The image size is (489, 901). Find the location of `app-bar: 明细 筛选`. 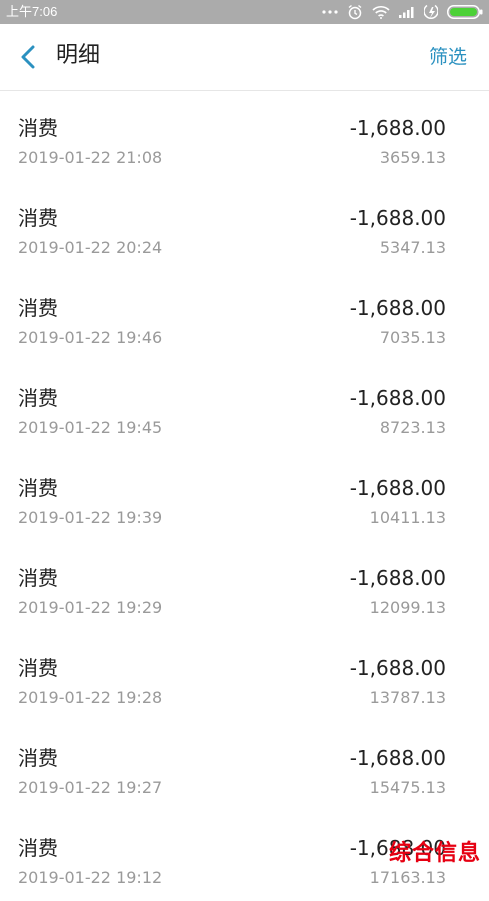

app-bar: 明细 筛选 is located at coordinates (244, 57).